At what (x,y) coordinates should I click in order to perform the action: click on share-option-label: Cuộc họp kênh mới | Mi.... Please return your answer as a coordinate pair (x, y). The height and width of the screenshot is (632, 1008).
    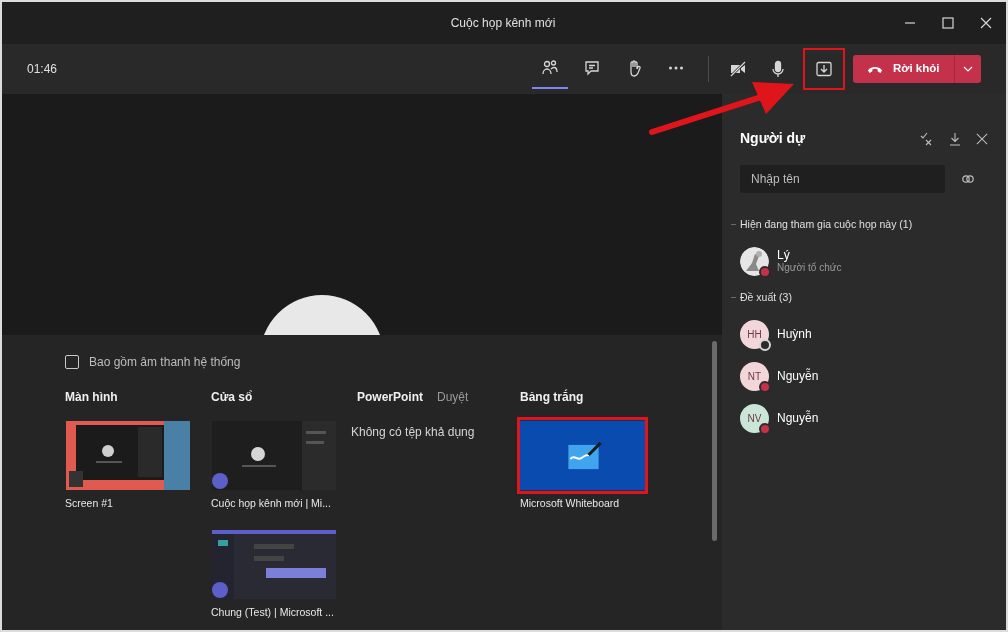
    Looking at the image, I should click on (271, 503).